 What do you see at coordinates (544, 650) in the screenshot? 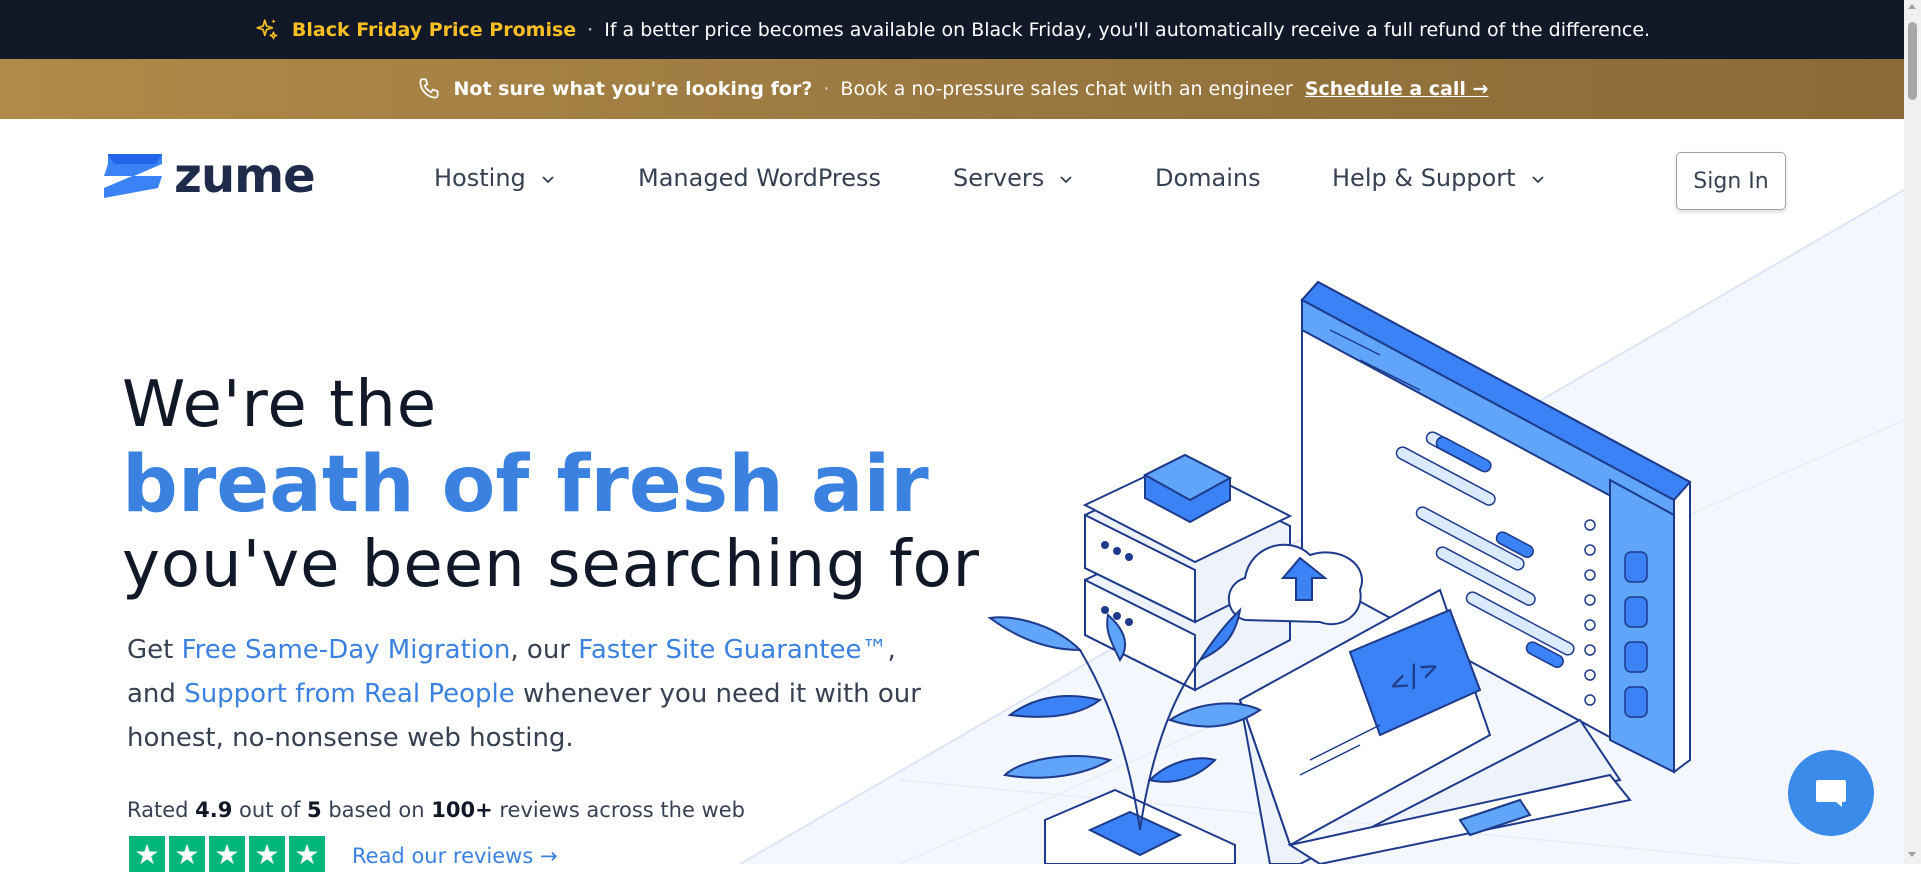
I see `desc-our: , our` at bounding box center [544, 650].